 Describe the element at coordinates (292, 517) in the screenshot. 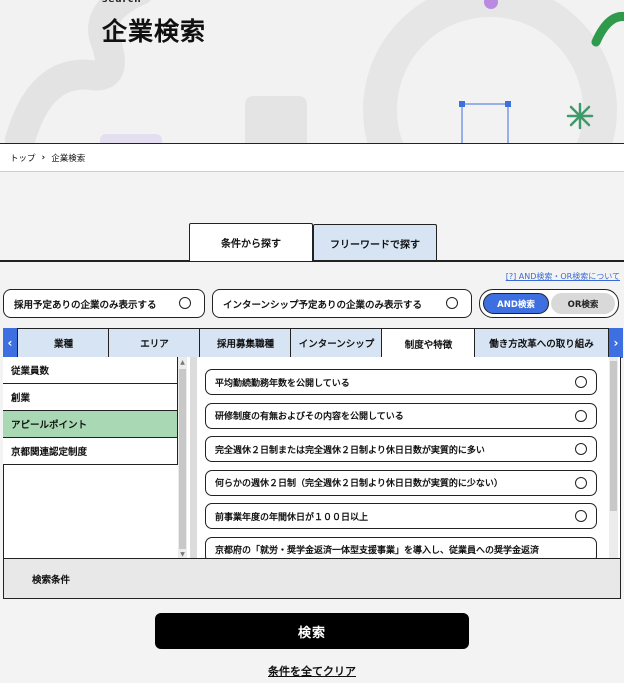

I see `option-label: 前事業年度の年間休日が１００日以上` at that location.